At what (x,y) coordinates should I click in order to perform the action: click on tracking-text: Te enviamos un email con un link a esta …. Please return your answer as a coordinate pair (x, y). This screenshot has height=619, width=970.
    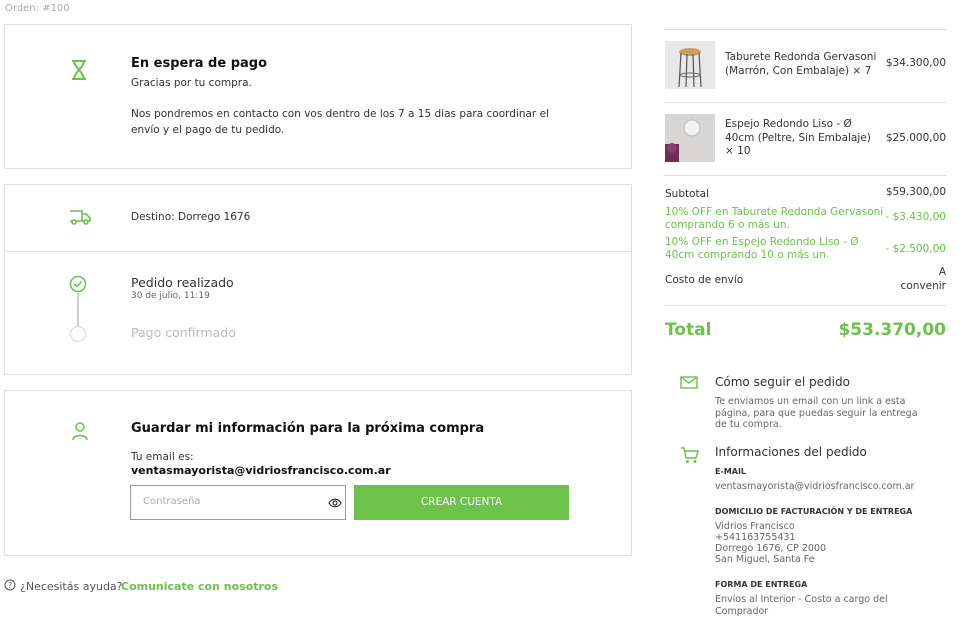
    Looking at the image, I should click on (816, 413).